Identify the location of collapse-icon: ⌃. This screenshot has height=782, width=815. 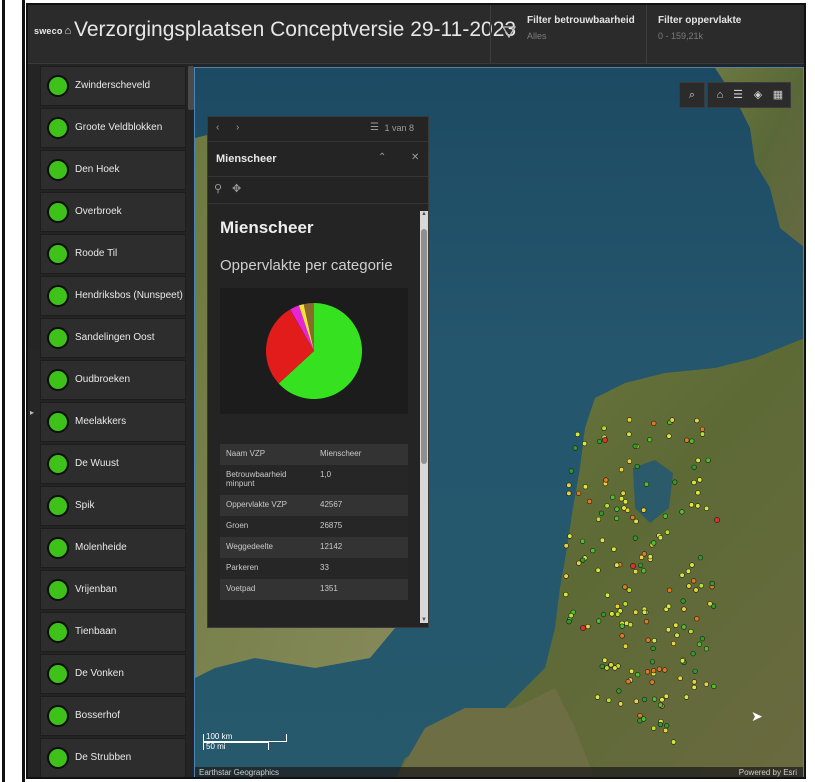
(382, 157).